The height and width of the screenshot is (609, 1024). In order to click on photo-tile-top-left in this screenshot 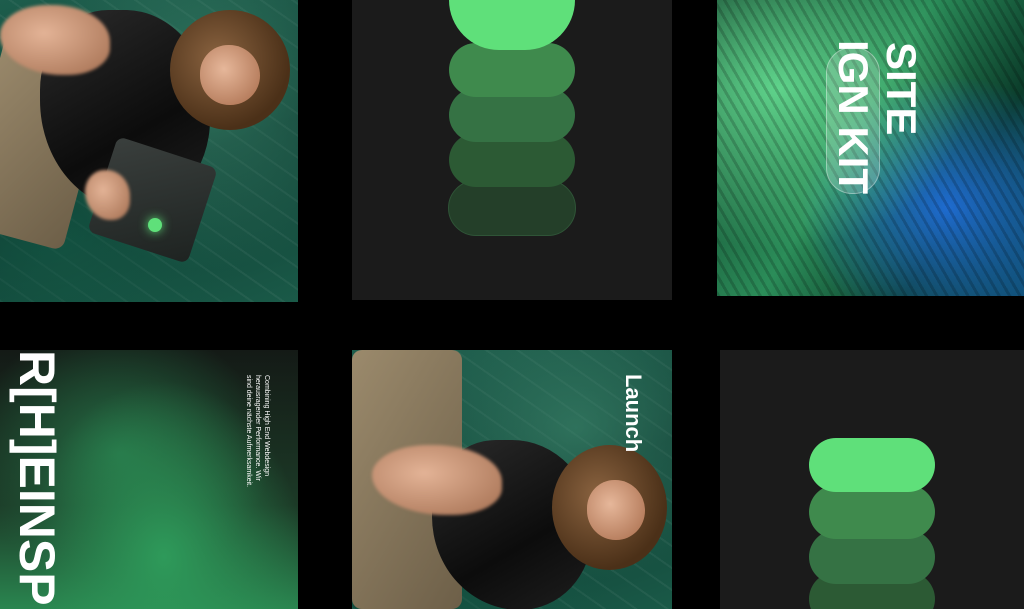, I will do `click(149, 151)`.